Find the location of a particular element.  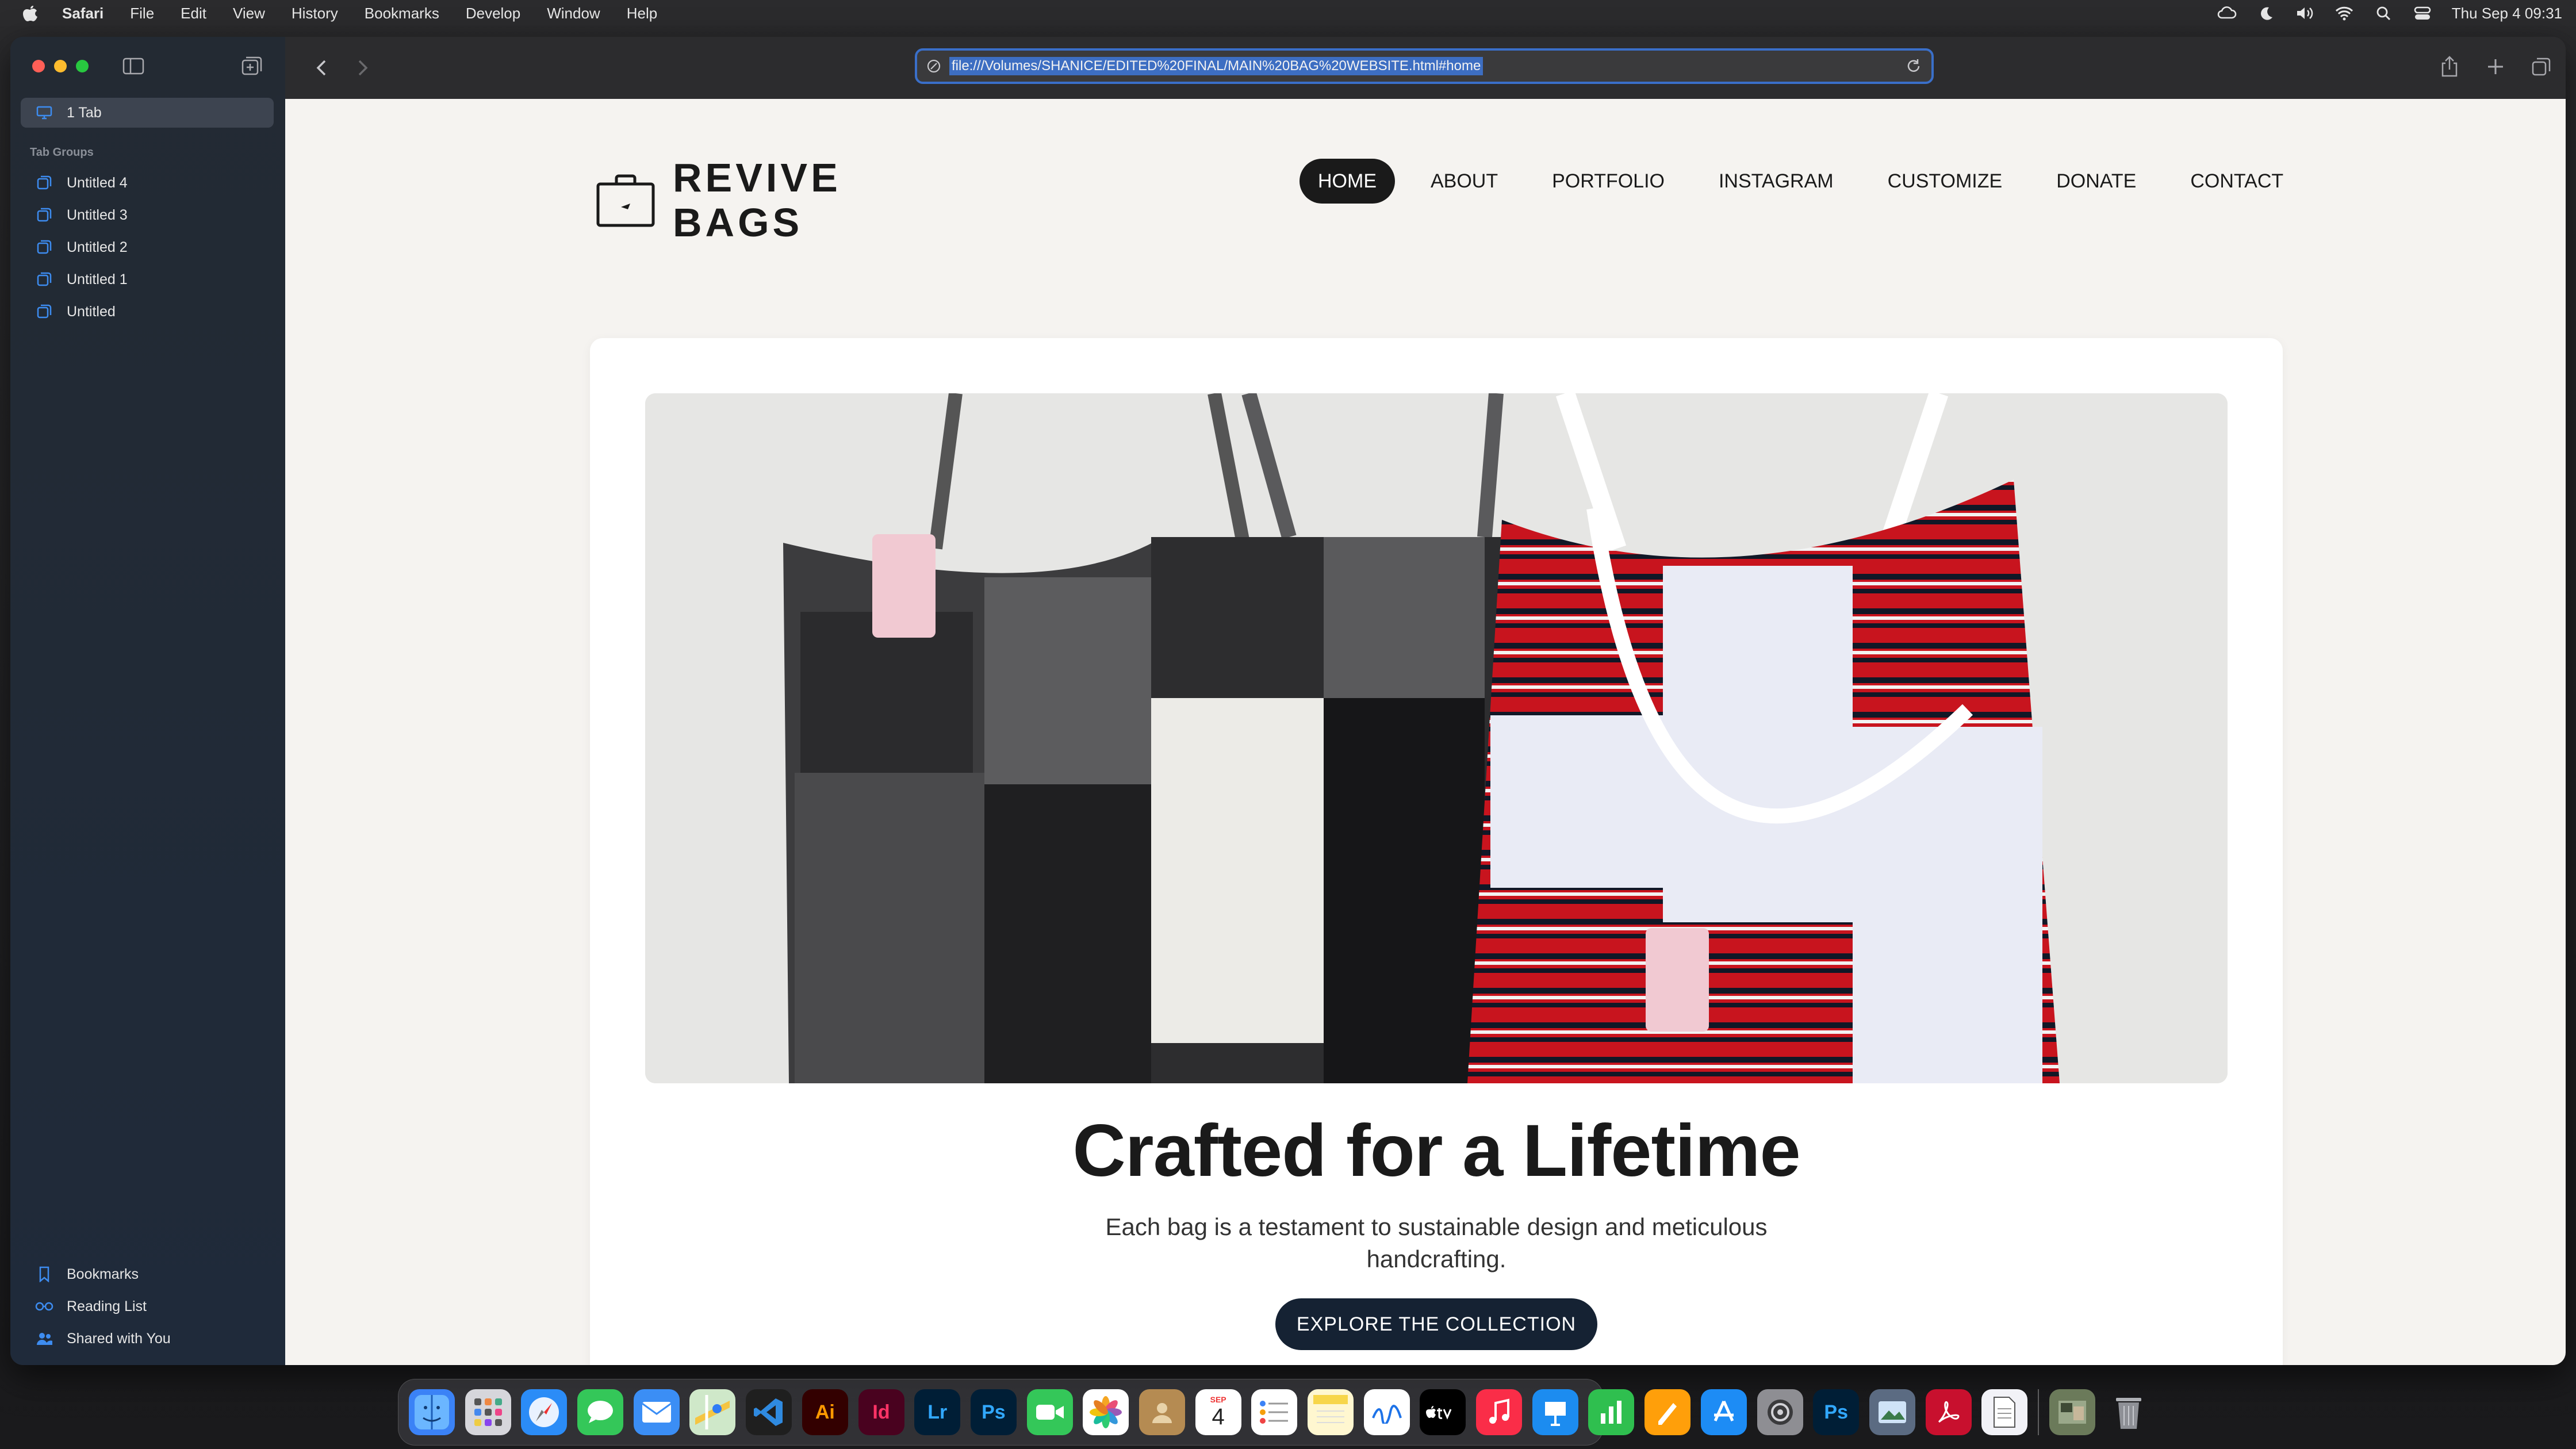

focus-moon-icon is located at coordinates (2266, 13).